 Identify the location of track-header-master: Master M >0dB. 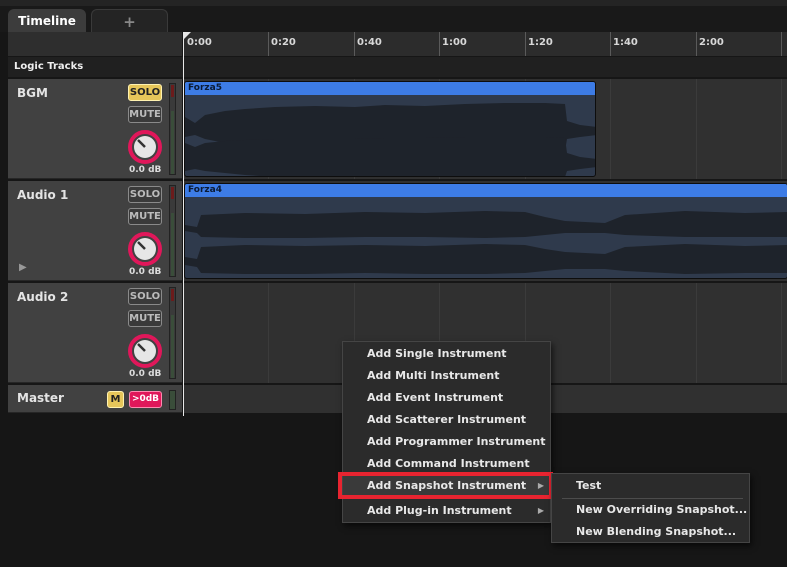
(95, 399).